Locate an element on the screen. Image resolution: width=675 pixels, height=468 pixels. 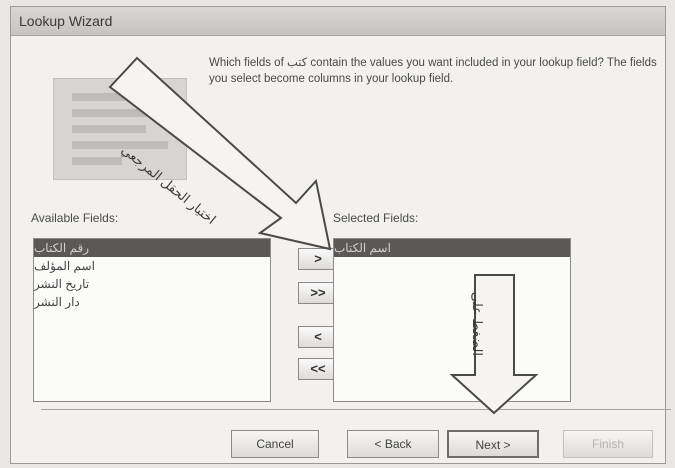
vertical-arrow-caption: الضغط على is located at coordinates (477, 324).